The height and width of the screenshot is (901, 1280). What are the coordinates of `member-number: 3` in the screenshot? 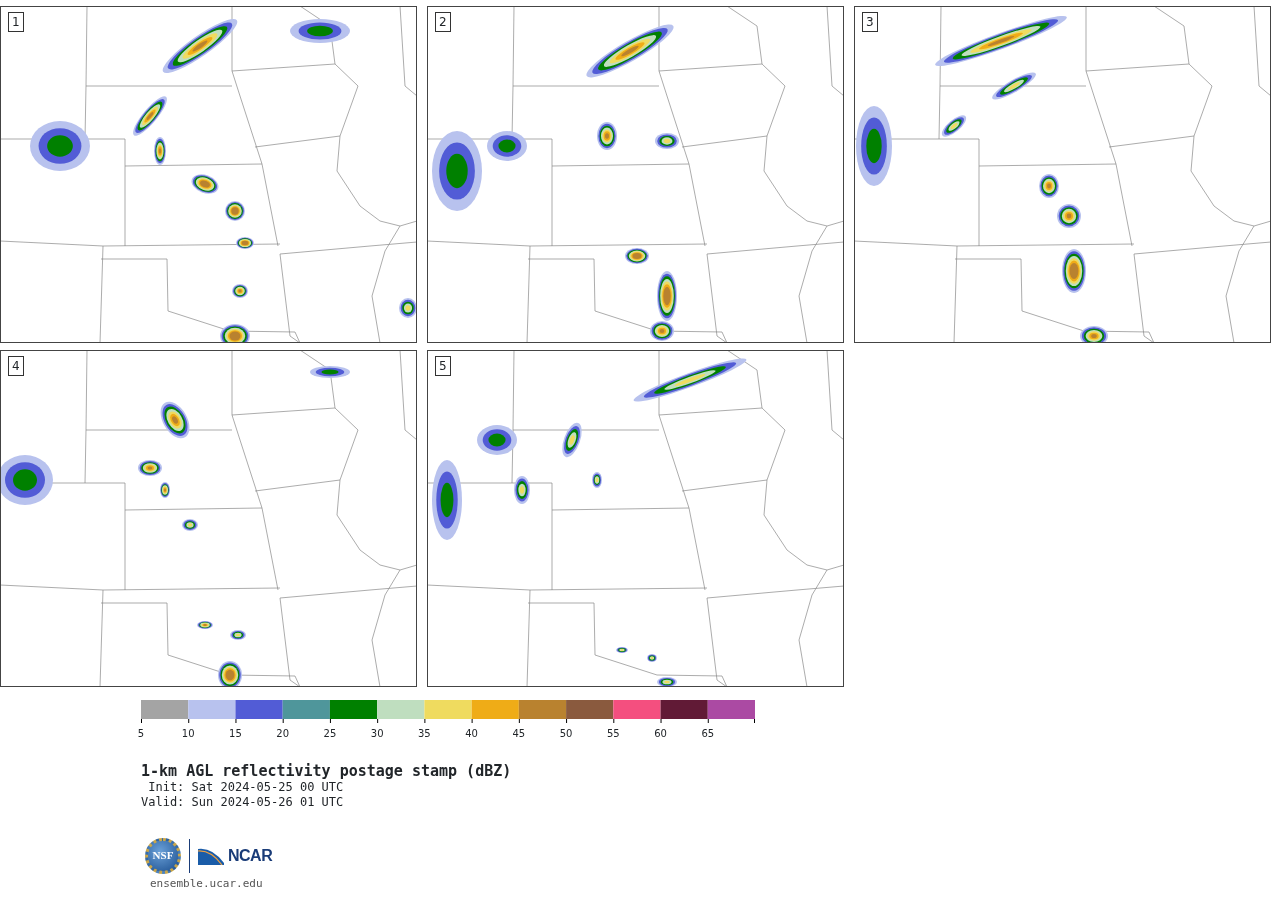 It's located at (870, 22).